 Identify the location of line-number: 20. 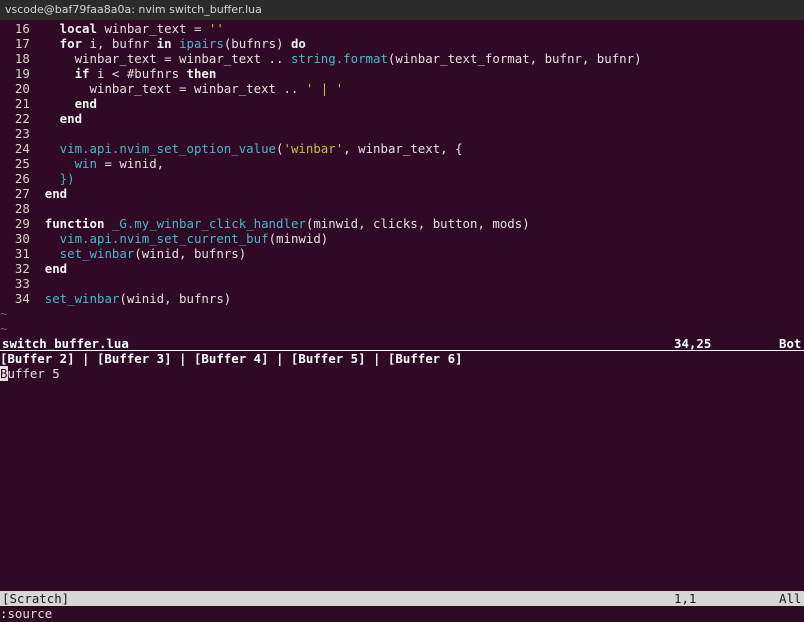
(22, 88).